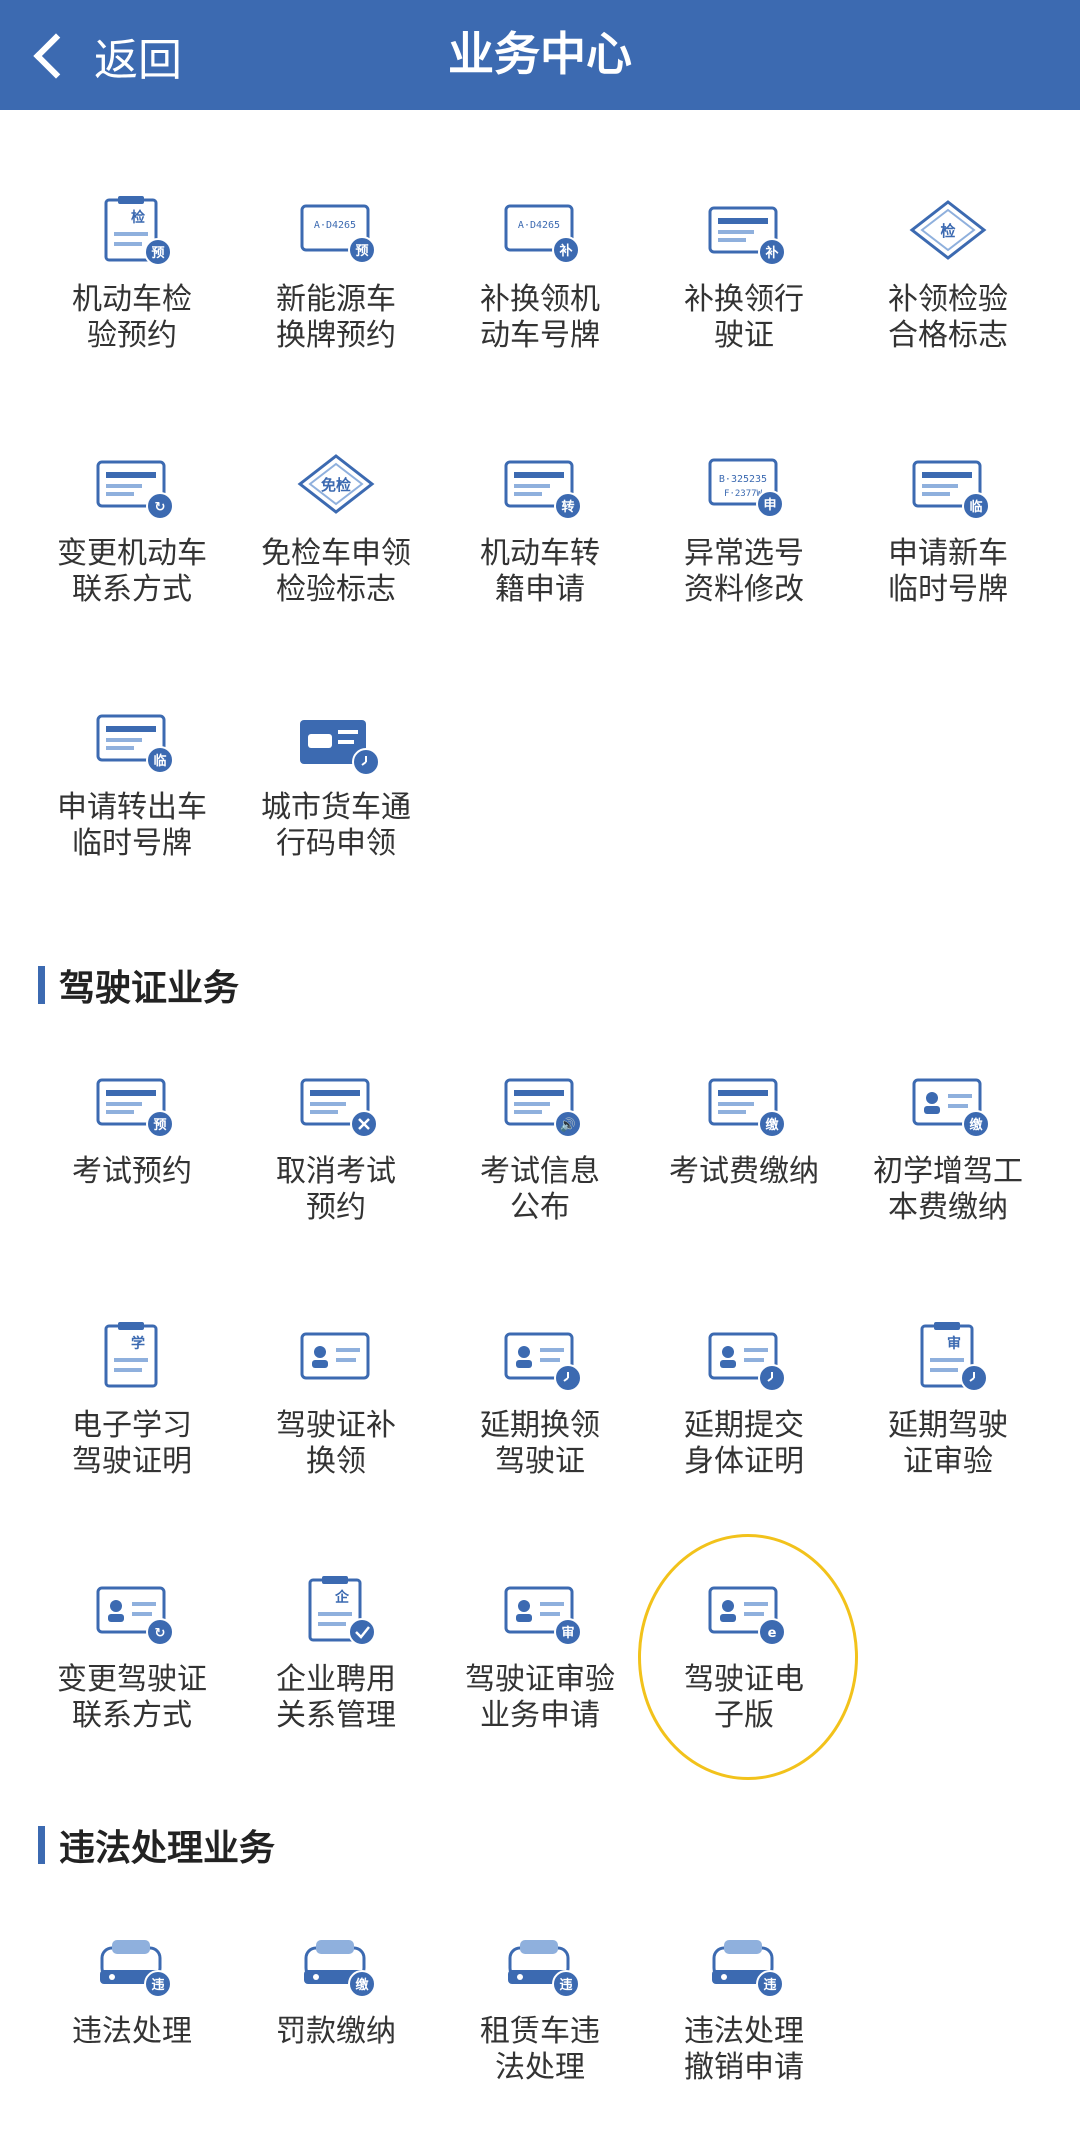 This screenshot has width=1080, height=2142. I want to click on service-label: 驾驶证审验 业务申请, so click(540, 1697).